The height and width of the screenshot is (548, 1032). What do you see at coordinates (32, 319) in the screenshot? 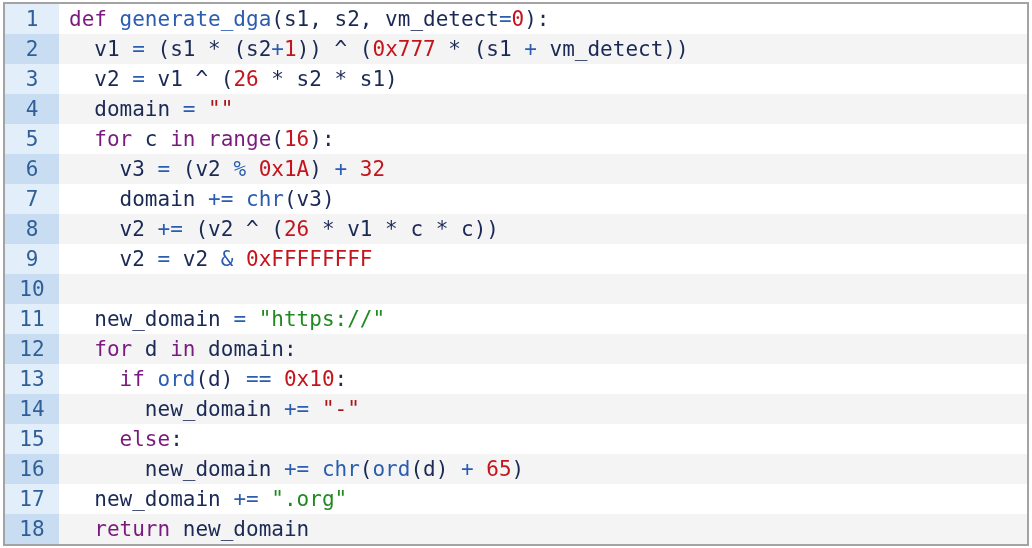
I see `line-number: 11` at bounding box center [32, 319].